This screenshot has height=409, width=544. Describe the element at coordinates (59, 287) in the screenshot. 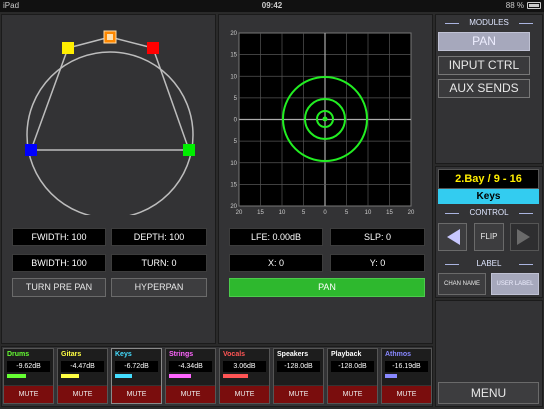

I see `turn-pre-pan-button: TURN PRE PAN` at that location.